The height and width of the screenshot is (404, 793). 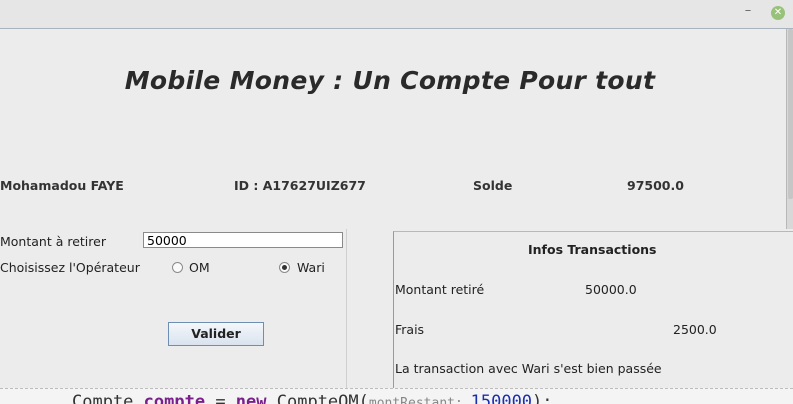 I want to click on window-scrollbar, so click(x=789, y=129).